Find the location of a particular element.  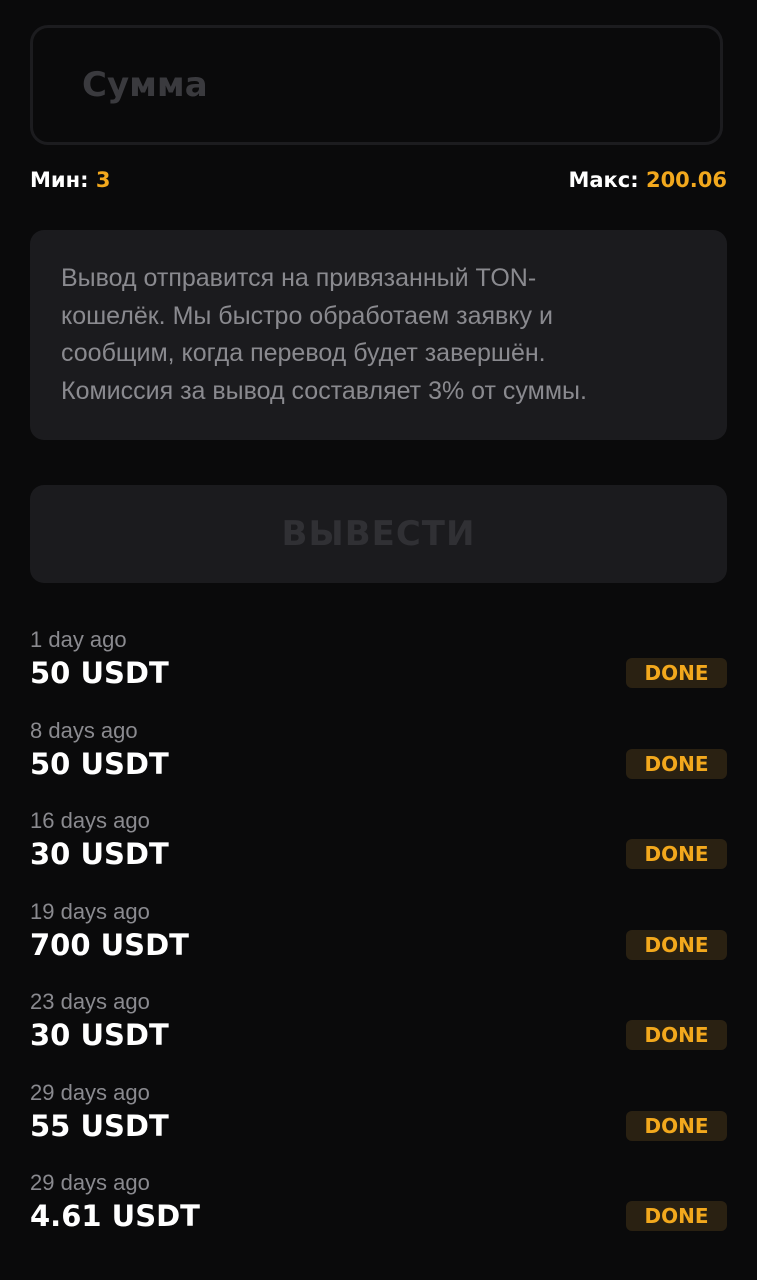

history-item: 8 days ago 50 USDT DONE is located at coordinates (378, 763).